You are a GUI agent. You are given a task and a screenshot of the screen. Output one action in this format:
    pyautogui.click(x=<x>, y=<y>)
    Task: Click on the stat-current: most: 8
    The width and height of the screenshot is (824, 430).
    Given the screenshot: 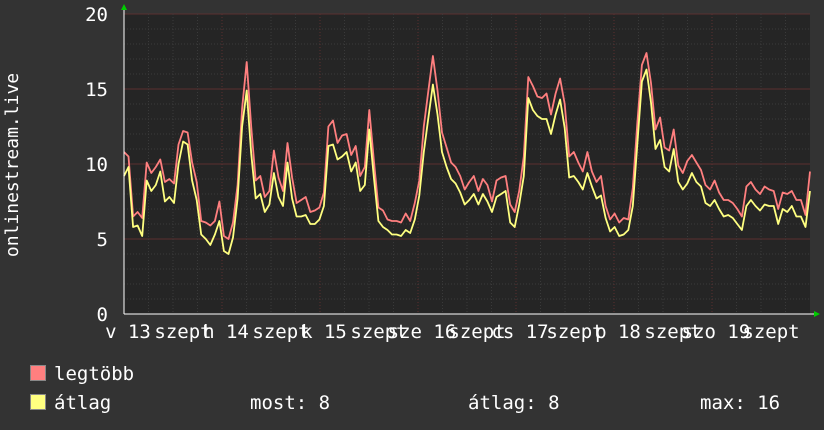 What is the action you would take?
    pyautogui.click(x=290, y=403)
    